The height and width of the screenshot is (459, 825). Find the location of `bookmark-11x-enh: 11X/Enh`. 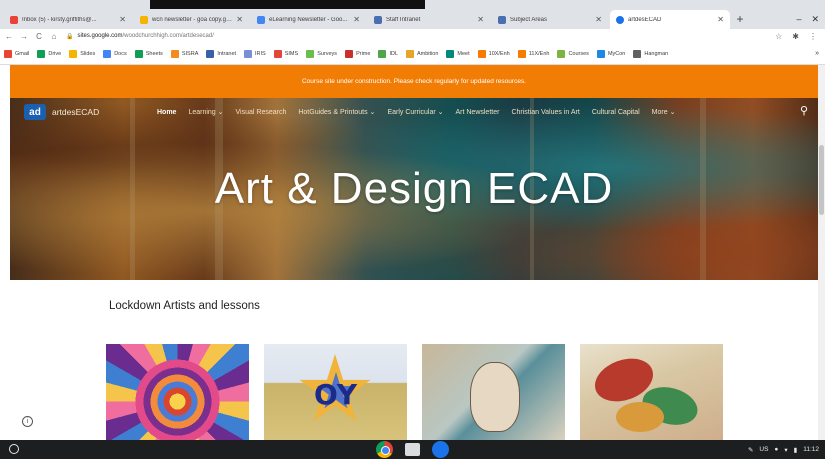

bookmark-11x-enh: 11X/Enh is located at coordinates (533, 53).